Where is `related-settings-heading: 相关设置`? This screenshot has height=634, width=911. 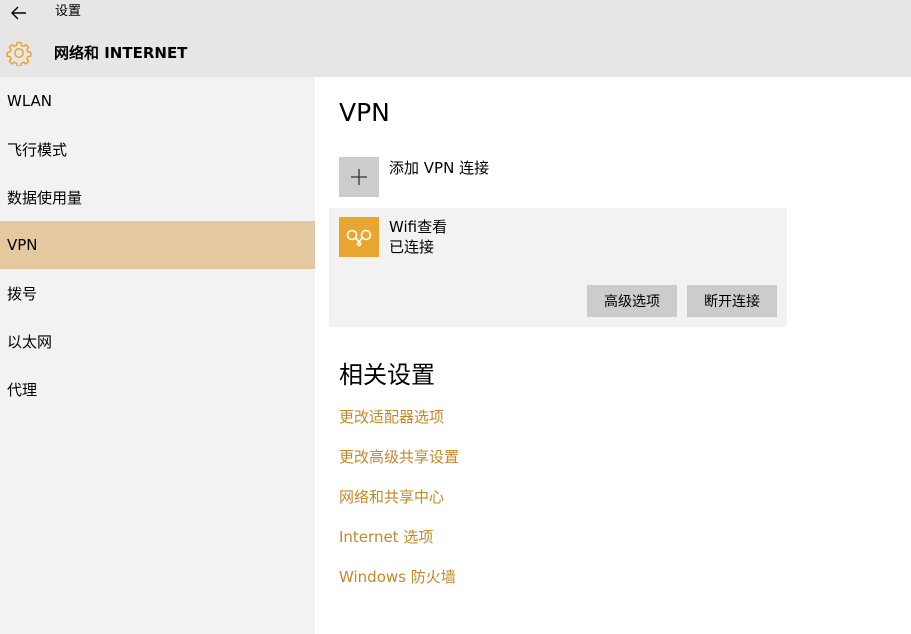
related-settings-heading: 相关设置 is located at coordinates (387, 375).